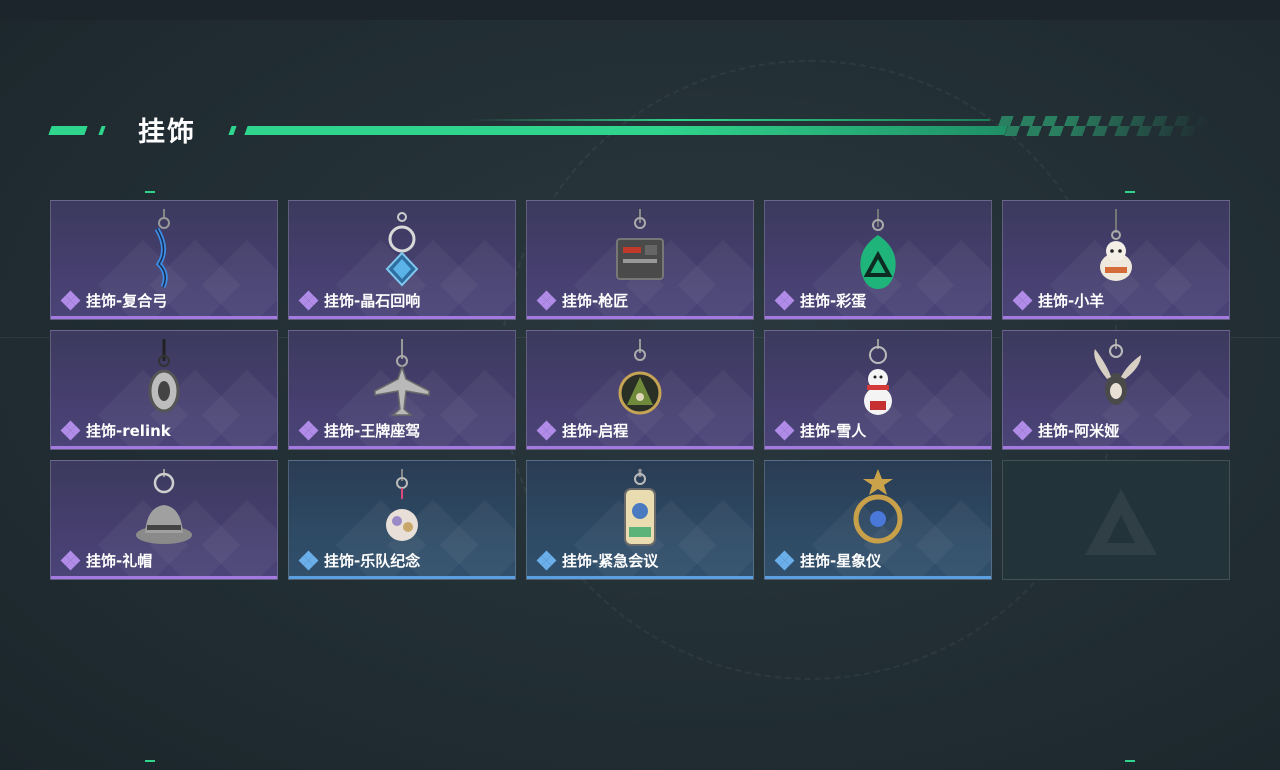 This screenshot has height=770, width=1280. I want to click on charm-card: 挂饰-小羊, so click(1116, 260).